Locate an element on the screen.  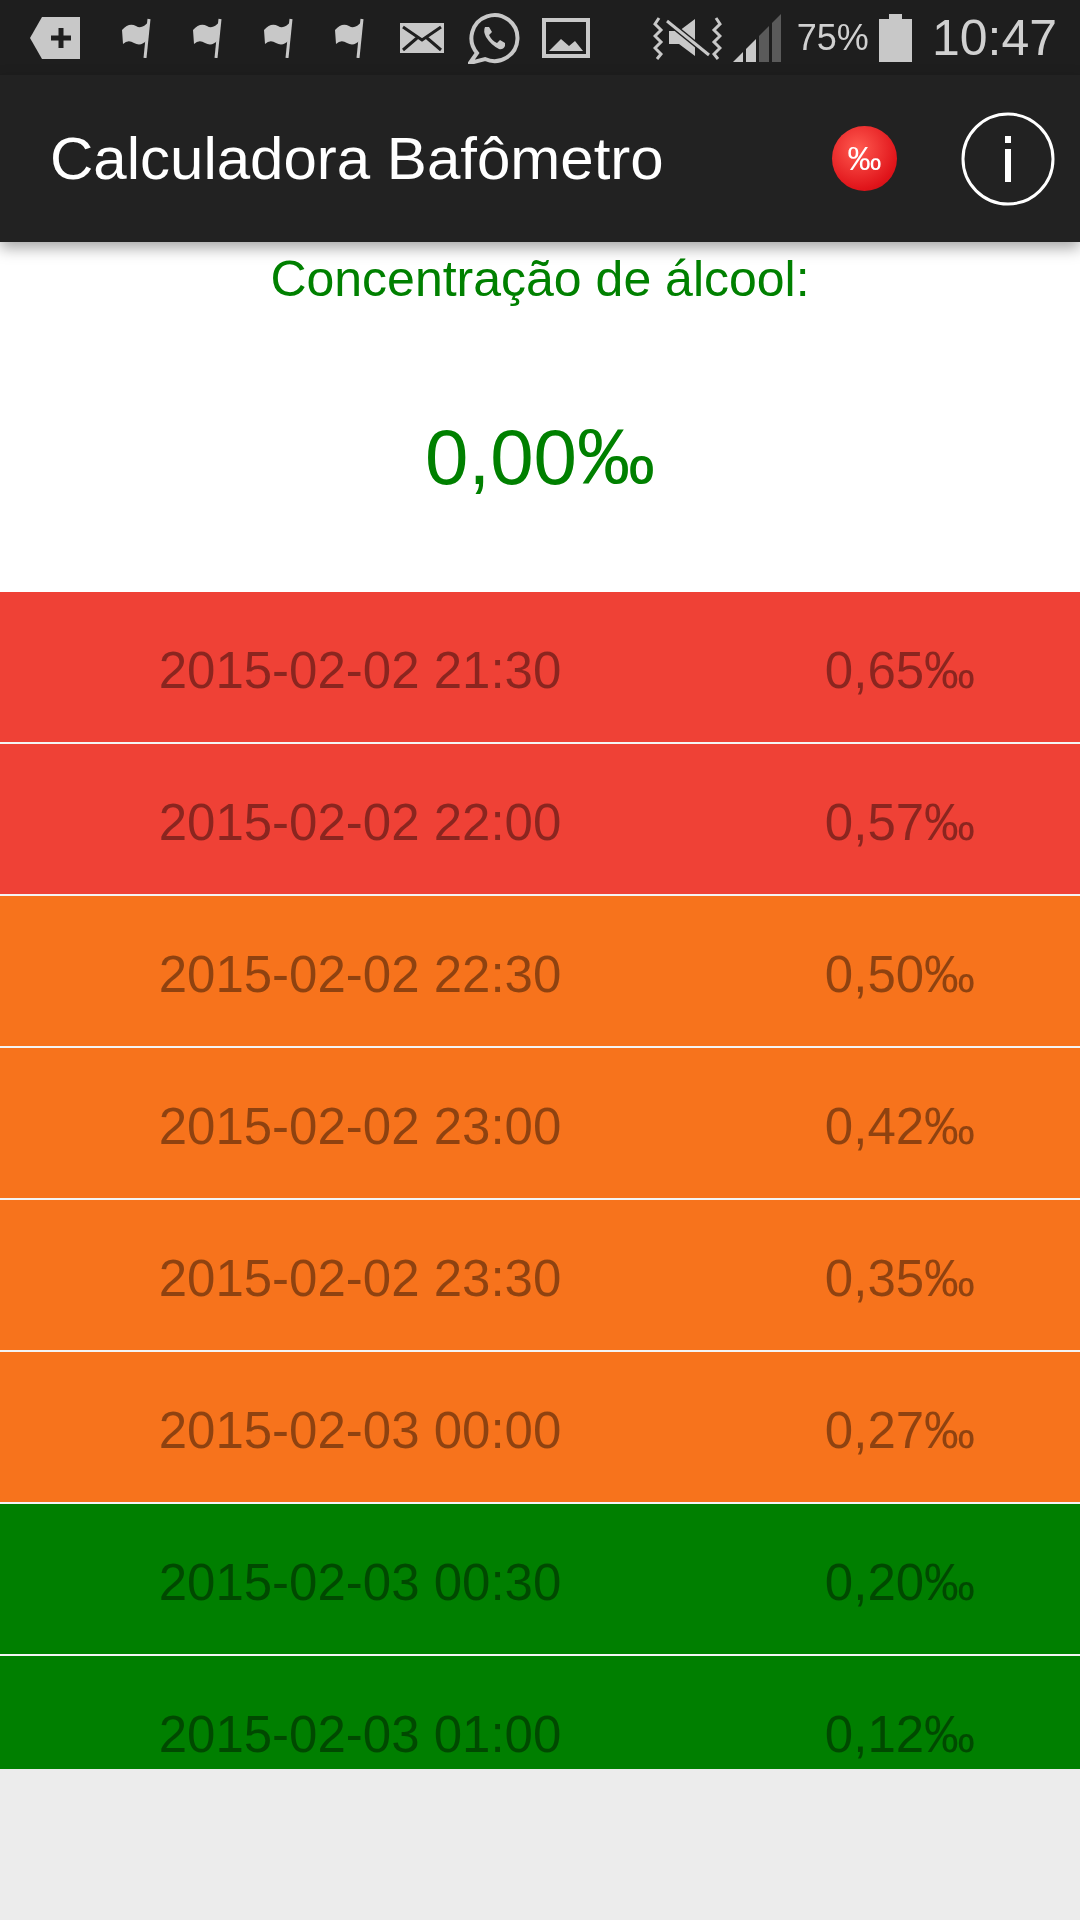
reading-row: 2015-02-02 23:30 0,35‰ is located at coordinates (540, 1275).